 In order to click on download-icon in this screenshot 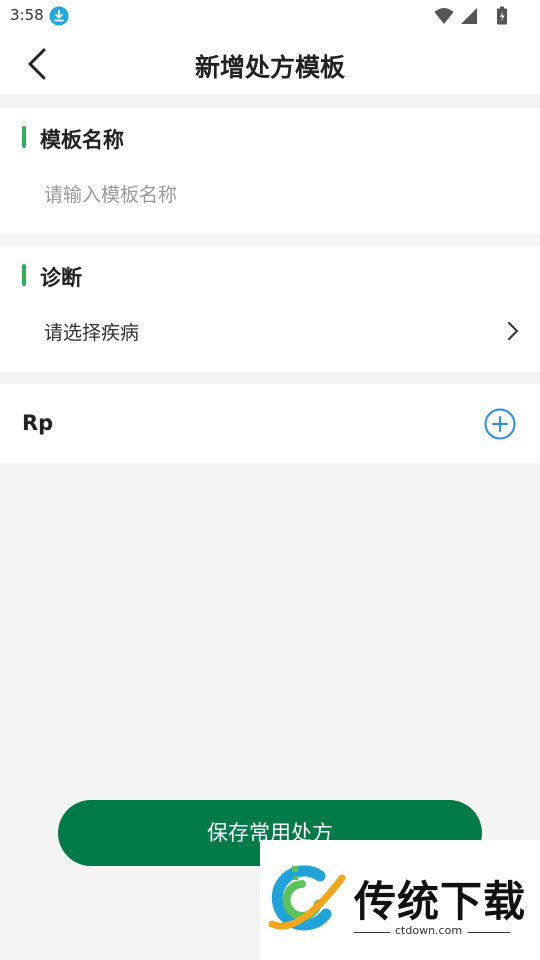, I will do `click(59, 16)`.